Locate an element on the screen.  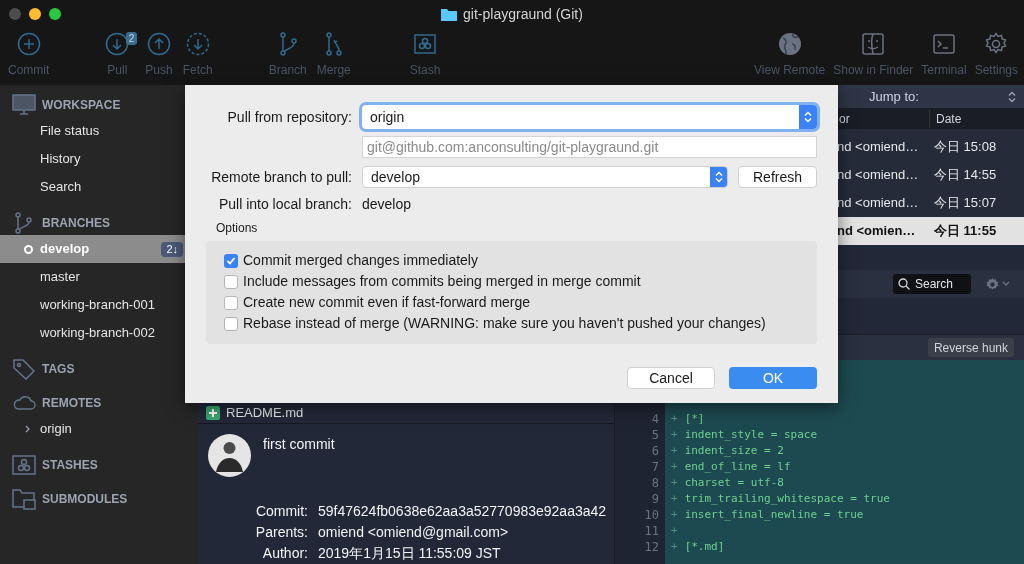
field-label: Remote branch to pull: is located at coordinates (281, 177).